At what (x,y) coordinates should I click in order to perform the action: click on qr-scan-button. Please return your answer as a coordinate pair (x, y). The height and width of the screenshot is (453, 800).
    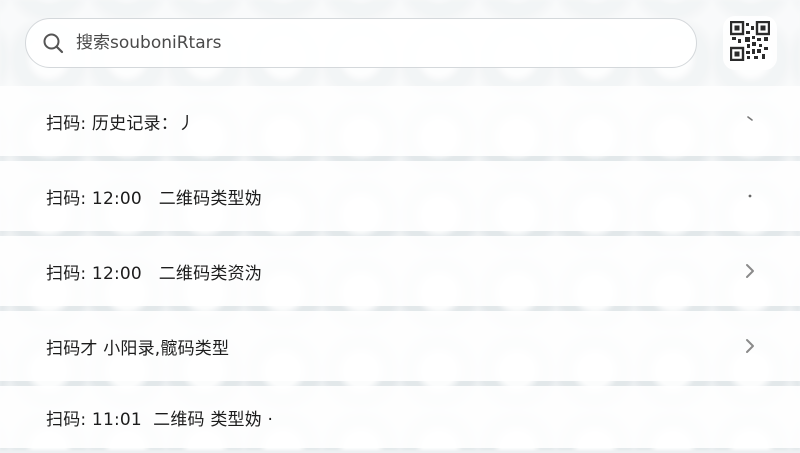
    Looking at the image, I should click on (750, 43).